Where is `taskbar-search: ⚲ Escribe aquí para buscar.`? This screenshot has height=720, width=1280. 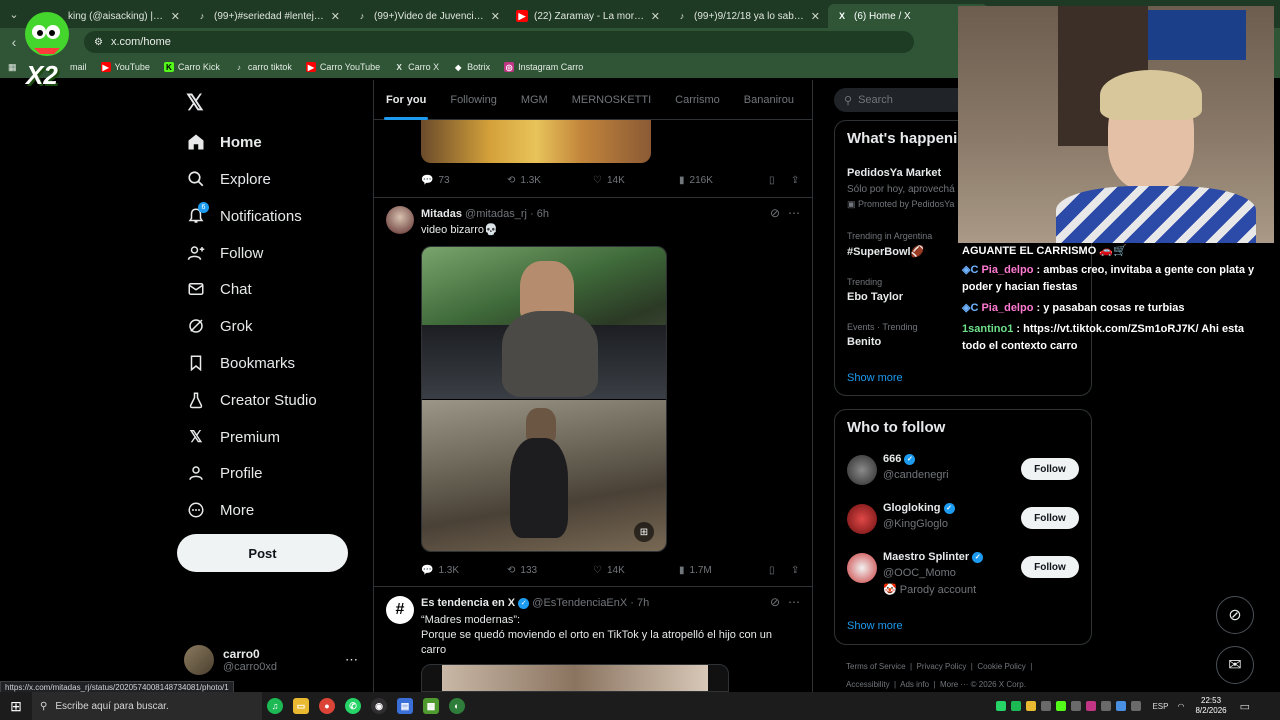 taskbar-search: ⚲ Escribe aquí para buscar. is located at coordinates (147, 706).